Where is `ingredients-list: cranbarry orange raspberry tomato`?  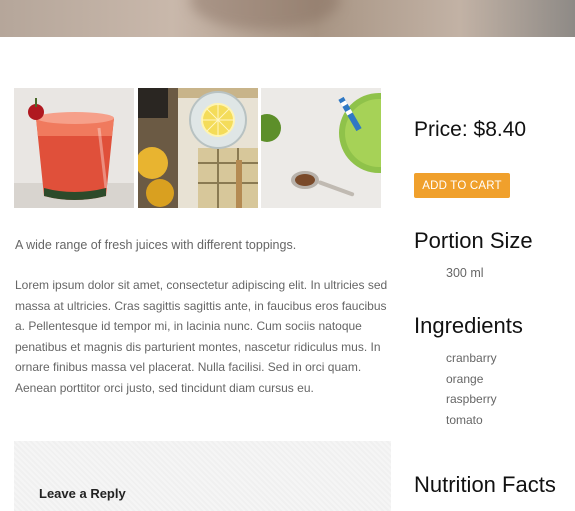
ingredients-list: cranbarry orange raspberry tomato is located at coordinates (471, 389).